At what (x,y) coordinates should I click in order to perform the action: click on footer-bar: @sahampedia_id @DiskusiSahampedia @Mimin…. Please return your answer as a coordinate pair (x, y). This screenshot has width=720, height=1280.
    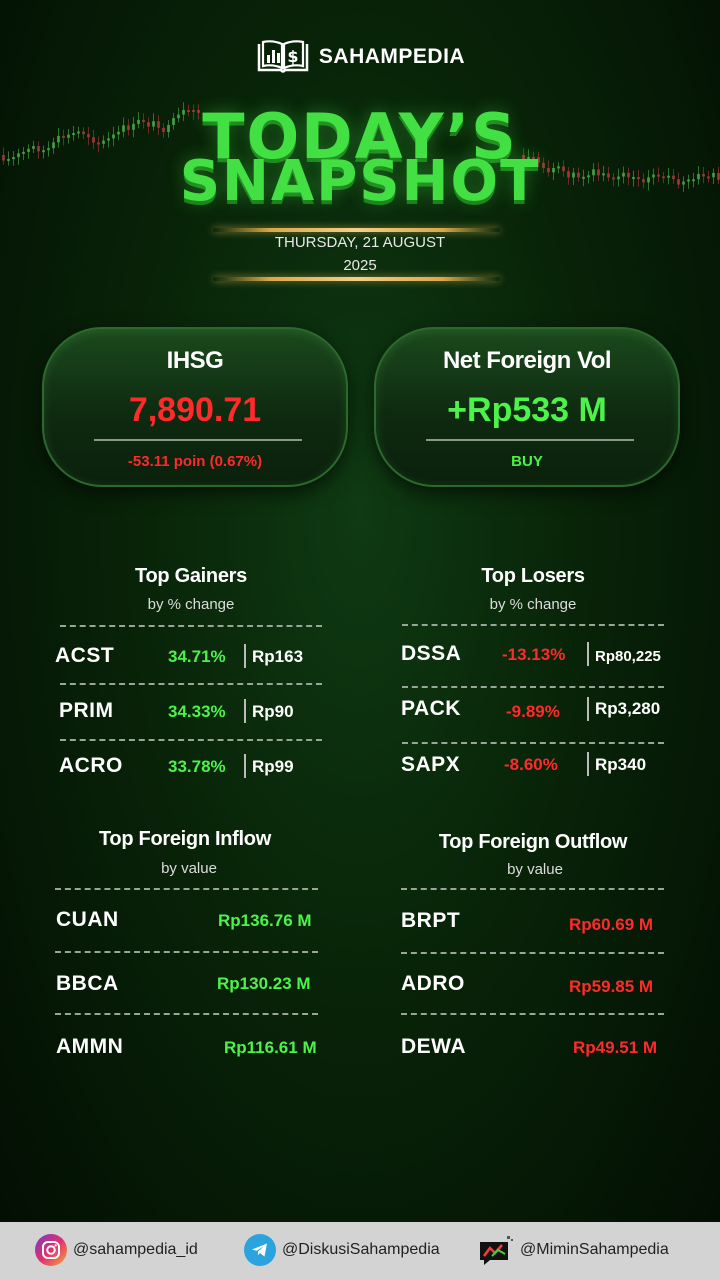
    Looking at the image, I should click on (360, 1251).